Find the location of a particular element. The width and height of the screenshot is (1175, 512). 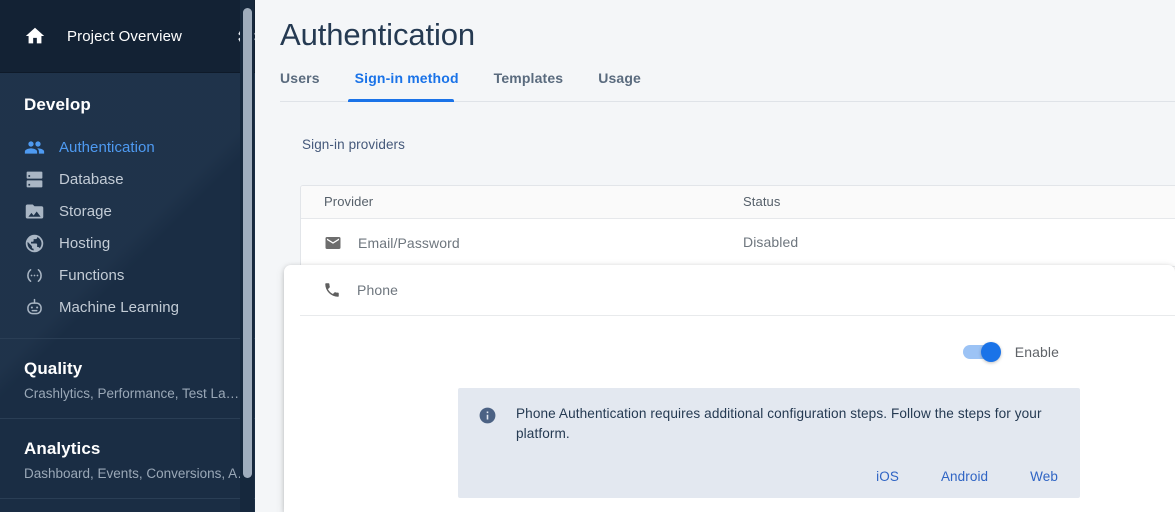

sign-in-providers-label: Sign-in providers is located at coordinates (353, 144).